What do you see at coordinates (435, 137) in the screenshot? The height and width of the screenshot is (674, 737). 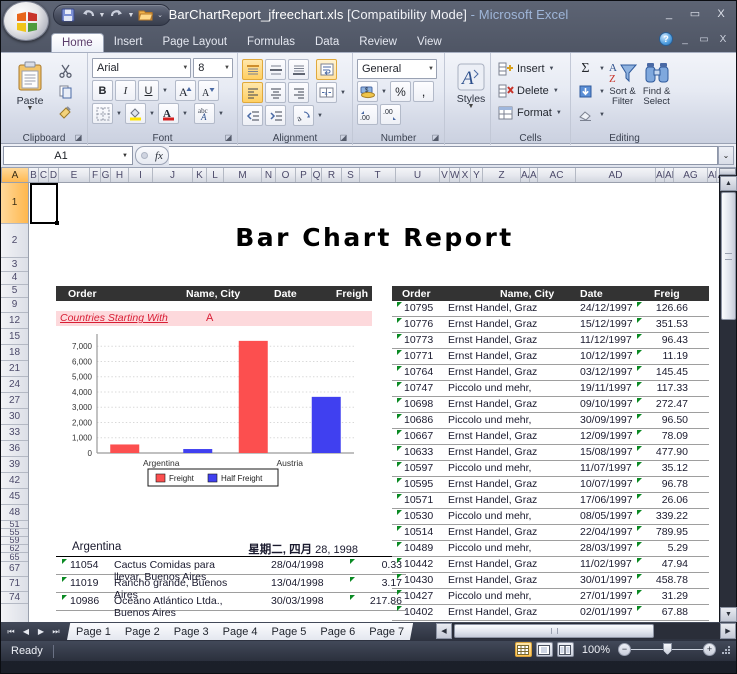 I see `number-dialog-launcher-icon: ◪` at bounding box center [435, 137].